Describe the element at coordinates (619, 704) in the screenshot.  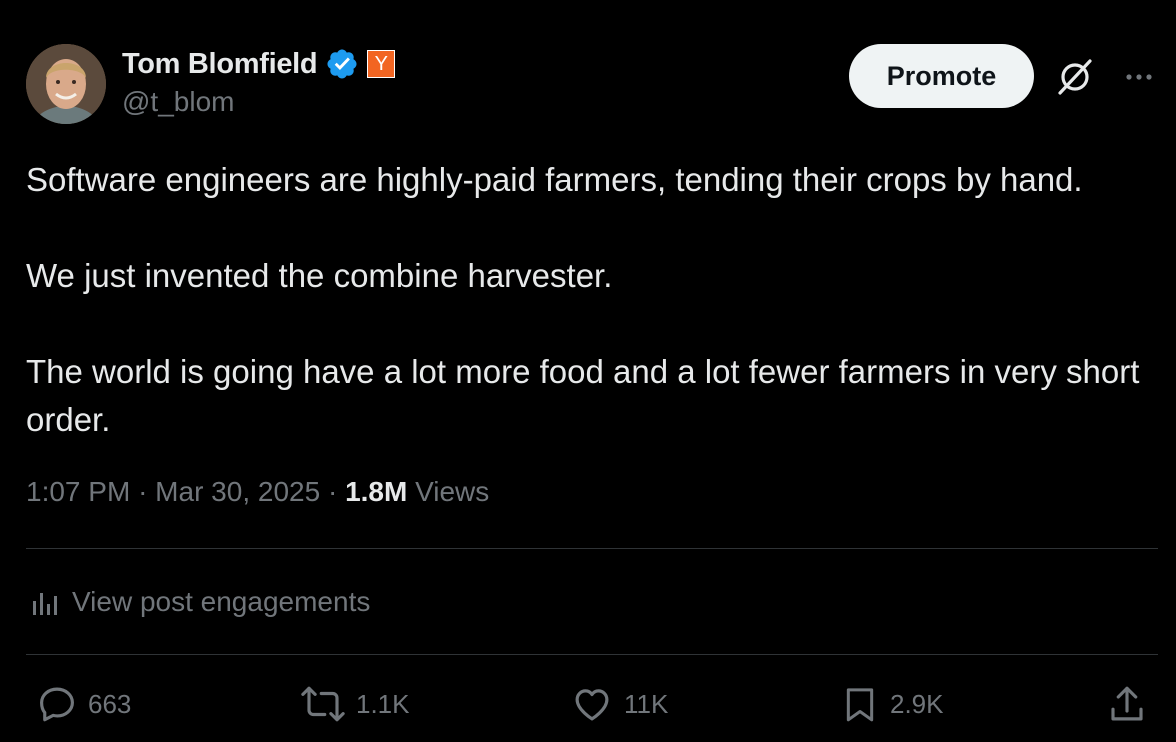
I see `like-button: 11K` at that location.